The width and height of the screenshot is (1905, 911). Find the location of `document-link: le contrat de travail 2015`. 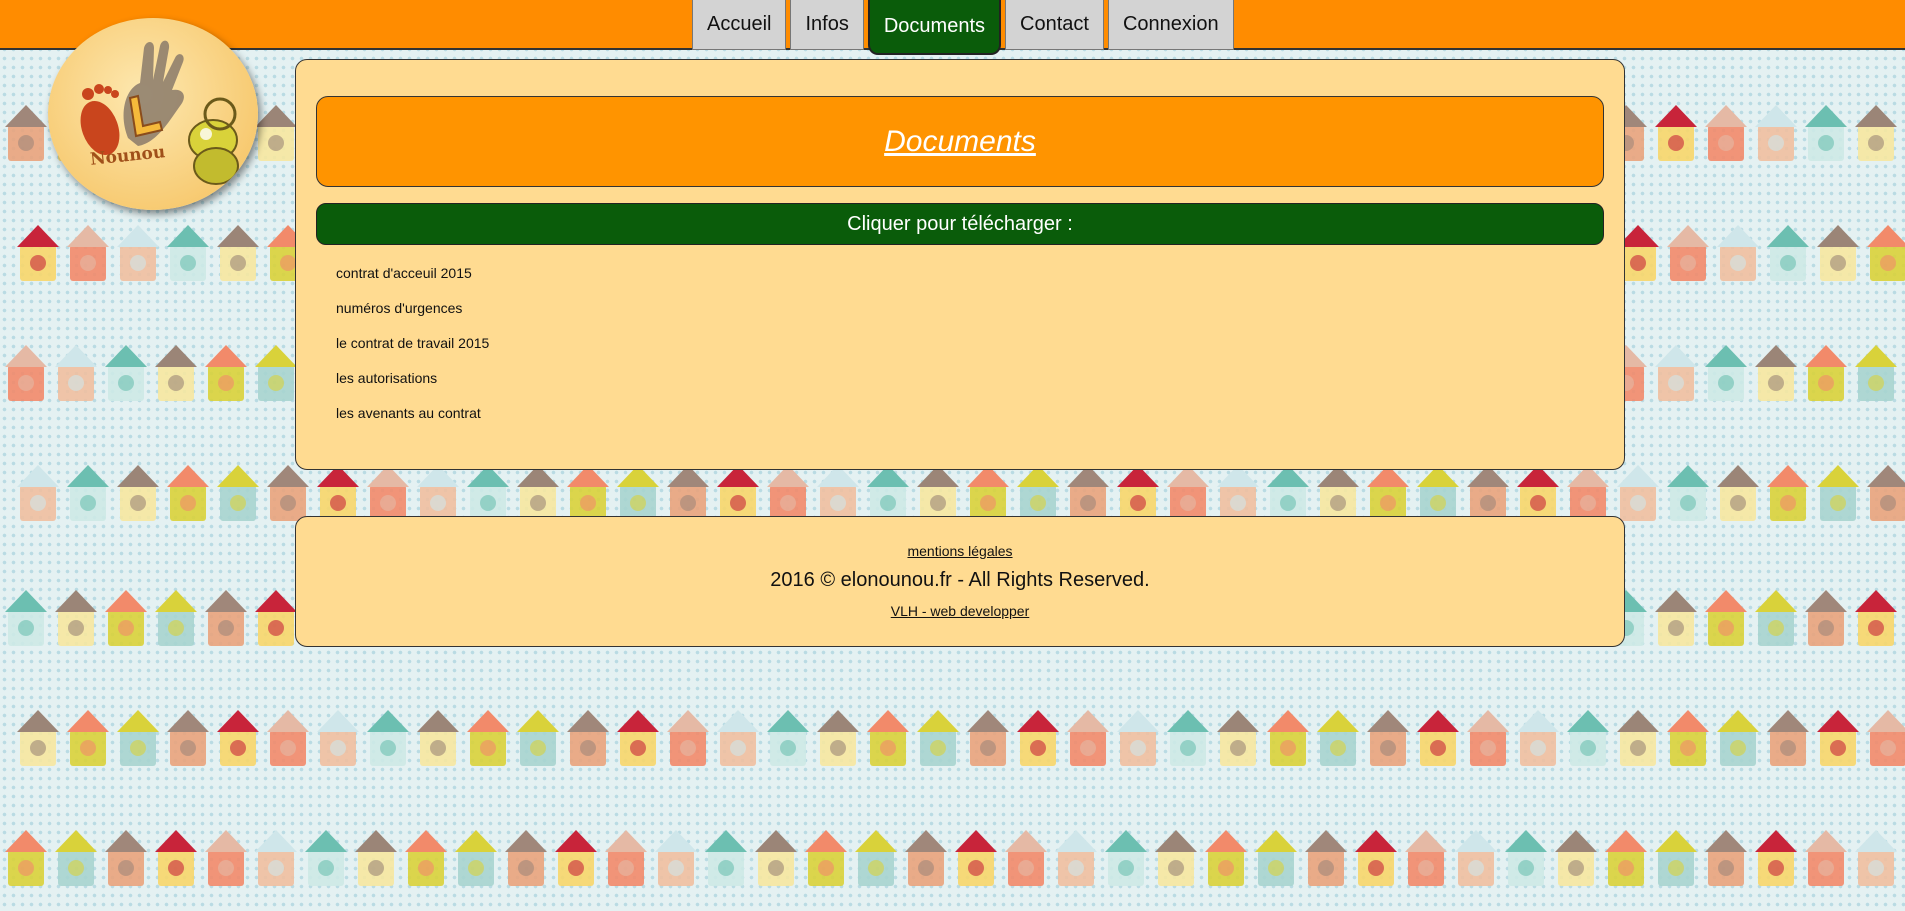

document-link: le contrat de travail 2015 is located at coordinates (412, 350).